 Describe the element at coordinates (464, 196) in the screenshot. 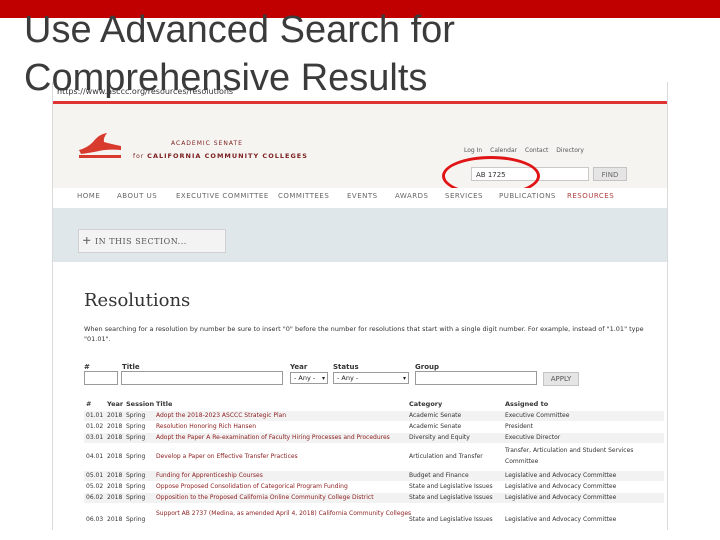

I see `nav-services: SERVICES` at that location.